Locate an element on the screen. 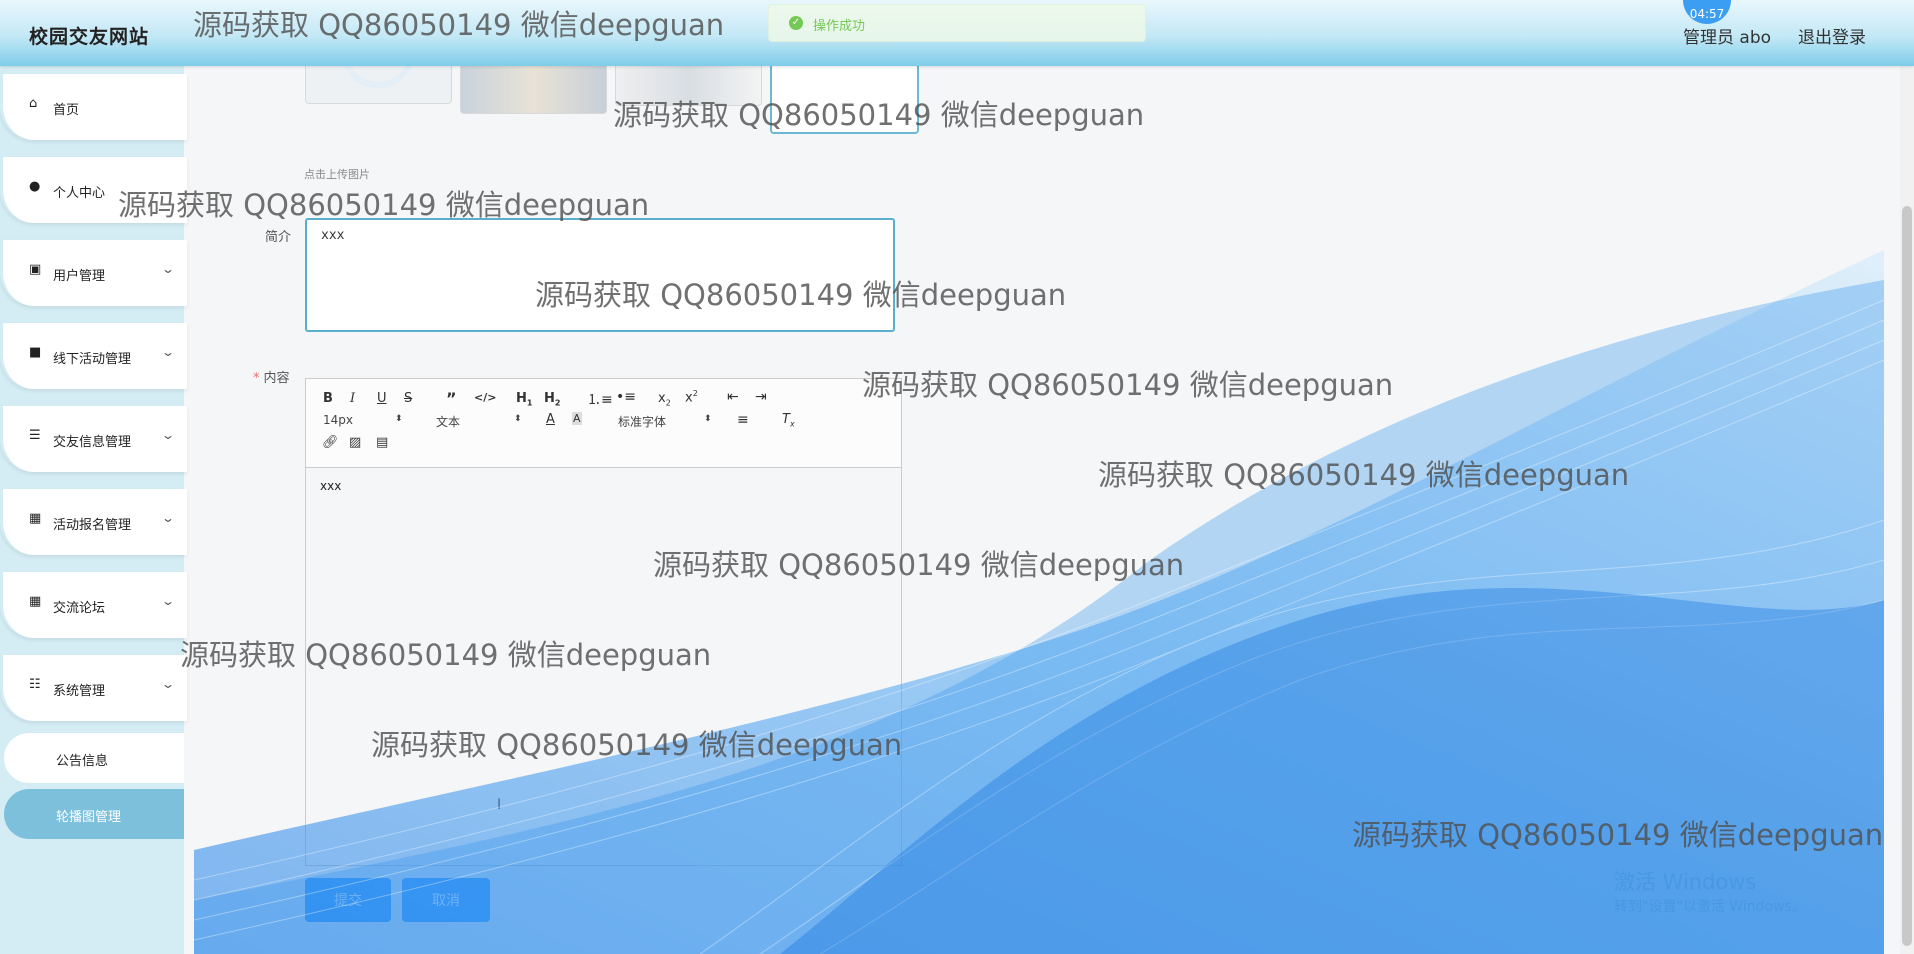  bold-icon: B is located at coordinates (328, 398).